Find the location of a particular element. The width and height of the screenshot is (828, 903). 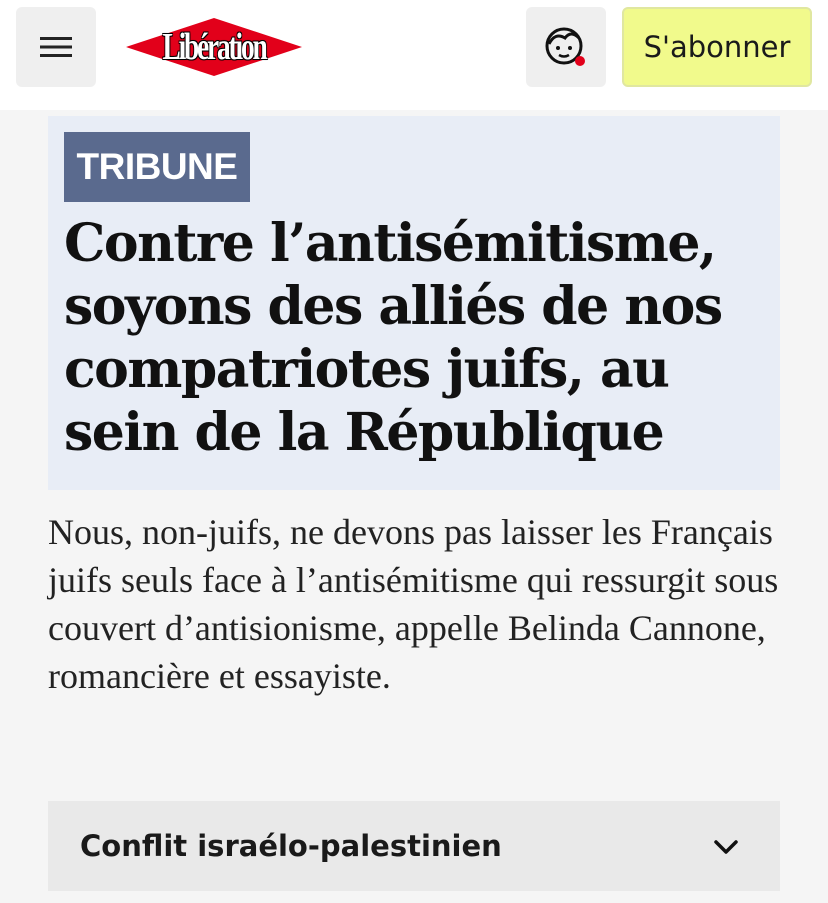

section-badge: TRIBUNE is located at coordinates (157, 167).